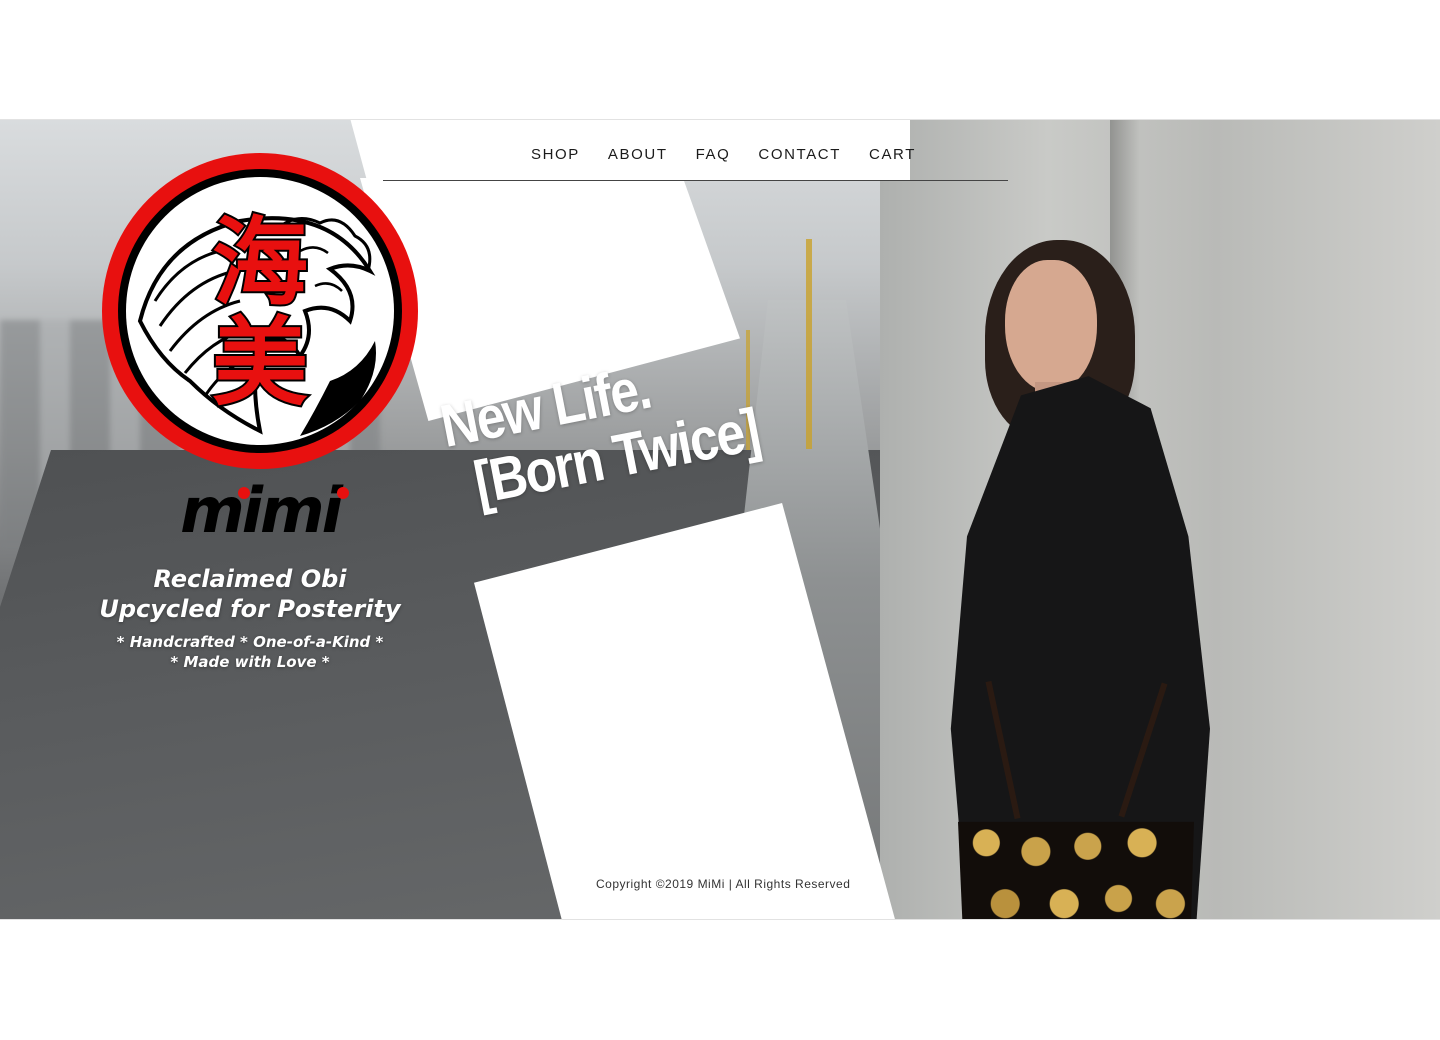  Describe the element at coordinates (695, 180) in the screenshot. I see `nav-divider` at that location.